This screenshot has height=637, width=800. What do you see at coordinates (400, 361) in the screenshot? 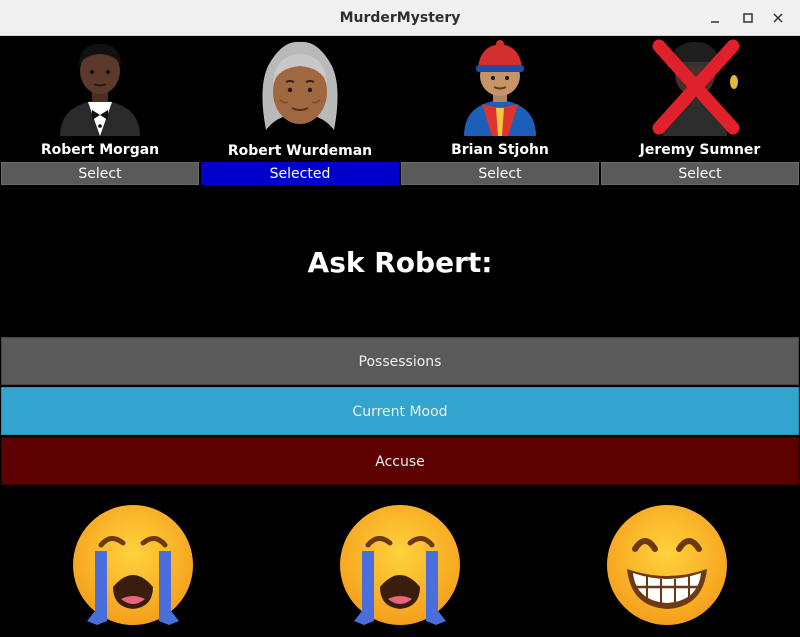
I see `possessions-button: Possessions` at bounding box center [400, 361].